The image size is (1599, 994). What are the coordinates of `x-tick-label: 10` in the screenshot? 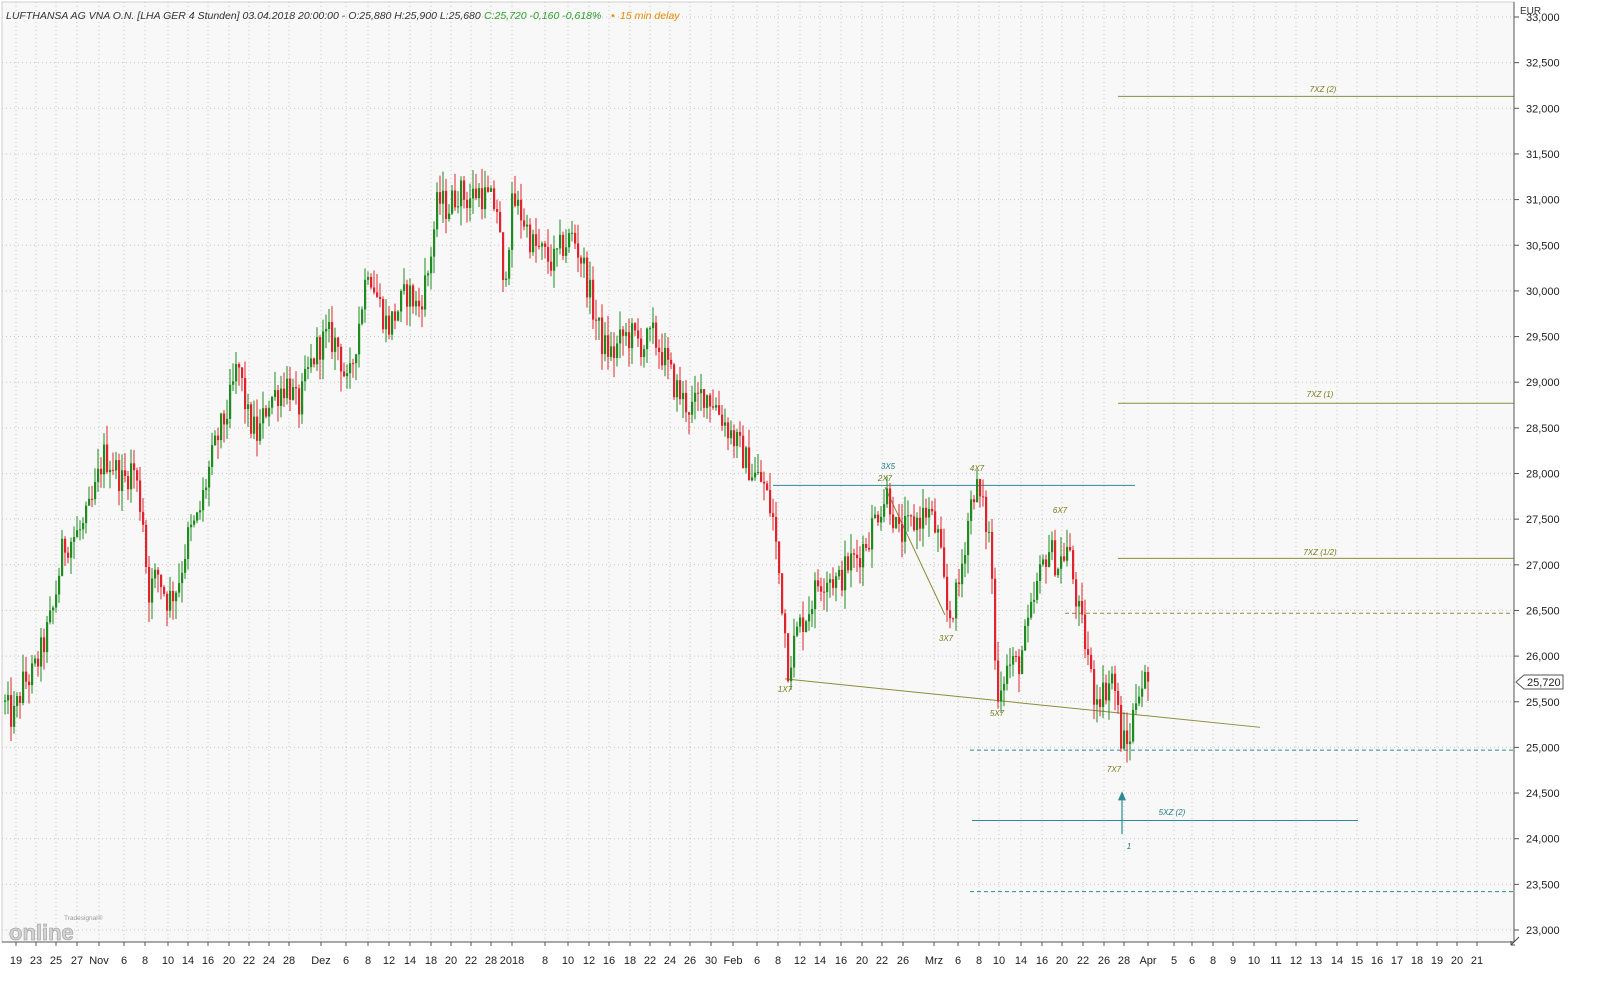 It's located at (168, 961).